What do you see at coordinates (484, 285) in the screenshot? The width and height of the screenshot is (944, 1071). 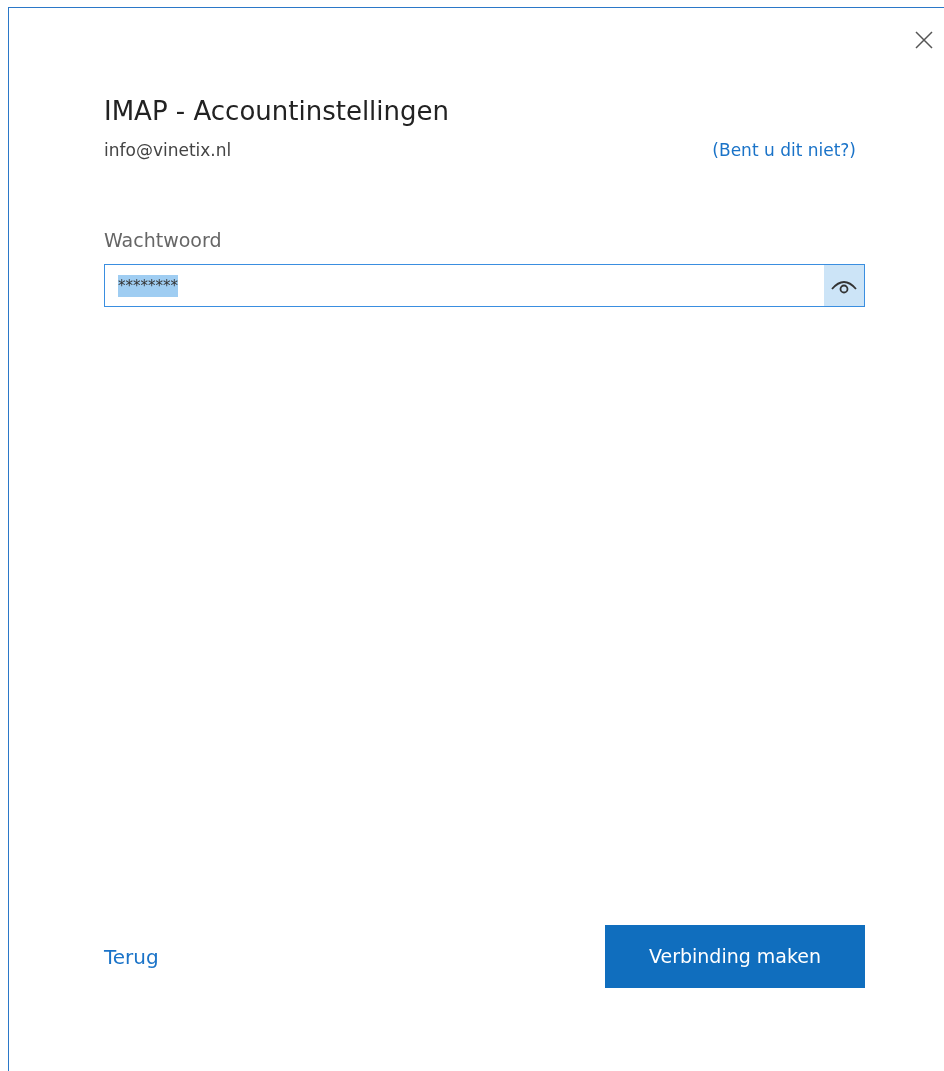 I see `password-field: ********` at bounding box center [484, 285].